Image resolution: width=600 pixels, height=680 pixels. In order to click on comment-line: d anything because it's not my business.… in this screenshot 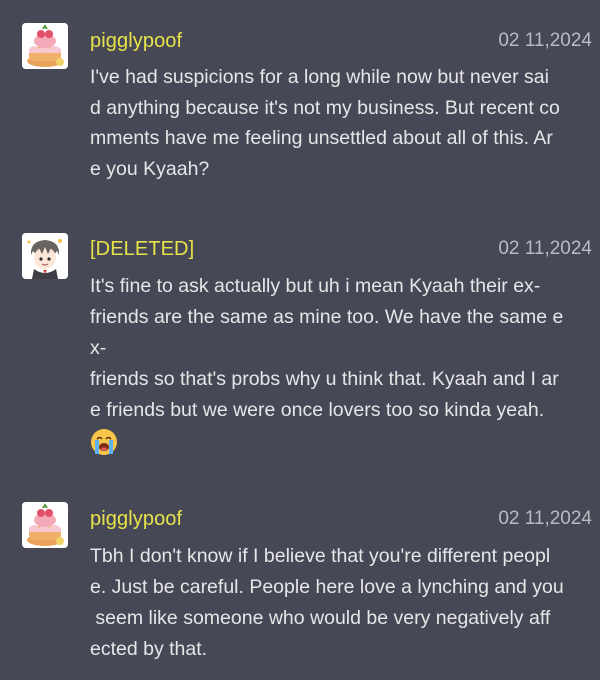, I will do `click(325, 107)`.